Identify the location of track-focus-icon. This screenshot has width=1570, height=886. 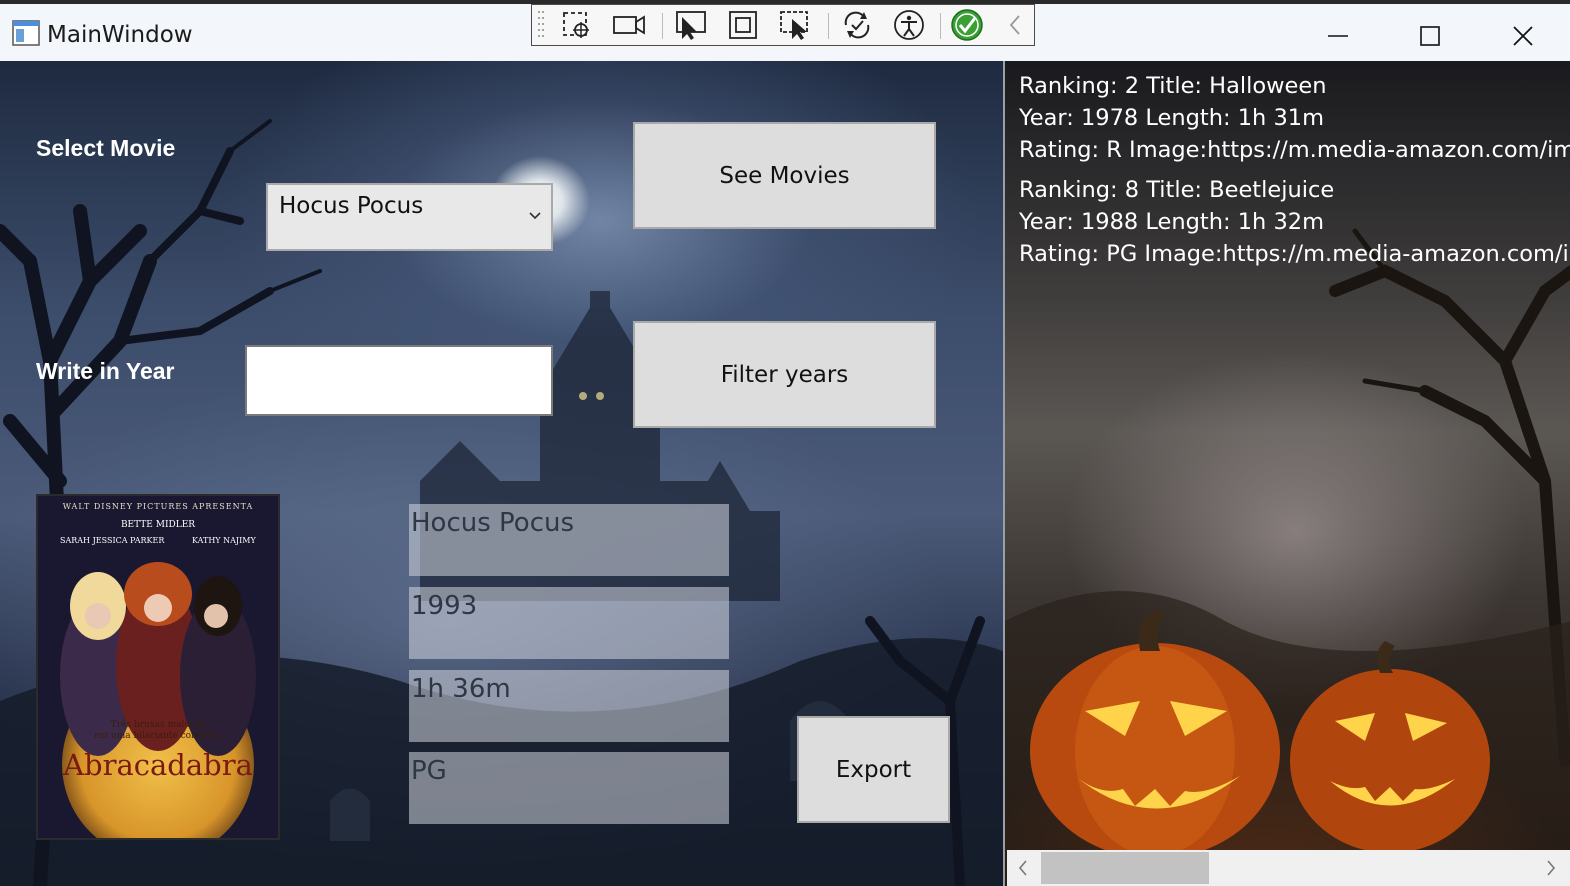
(795, 25).